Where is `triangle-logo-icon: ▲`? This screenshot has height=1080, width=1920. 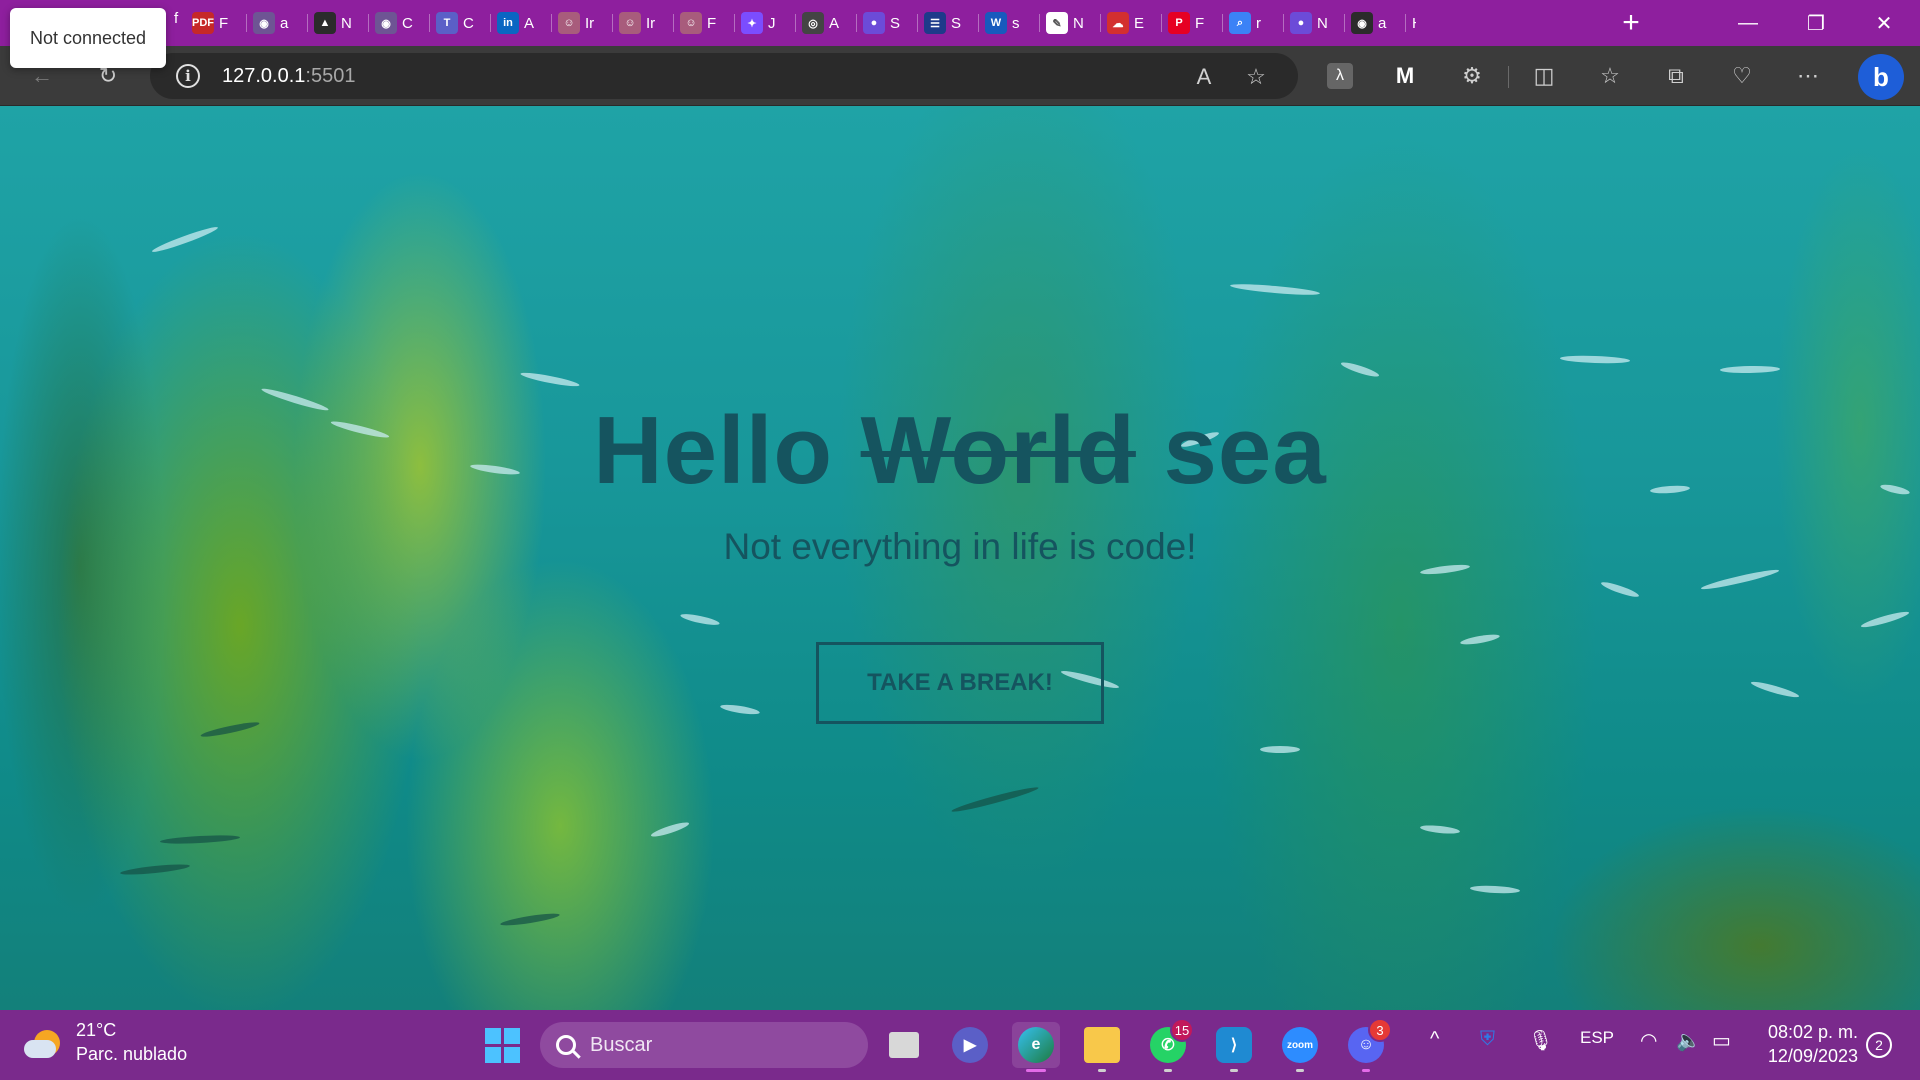 triangle-logo-icon: ▲ is located at coordinates (325, 23).